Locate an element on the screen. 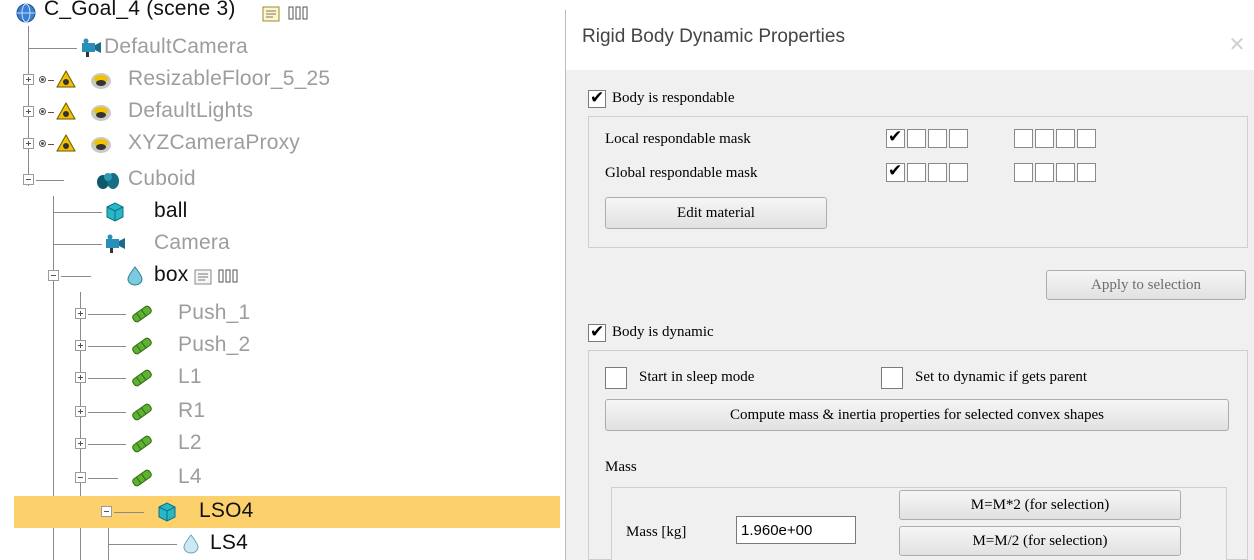  tree-row-lso4: LSO4 is located at coordinates (287, 512).